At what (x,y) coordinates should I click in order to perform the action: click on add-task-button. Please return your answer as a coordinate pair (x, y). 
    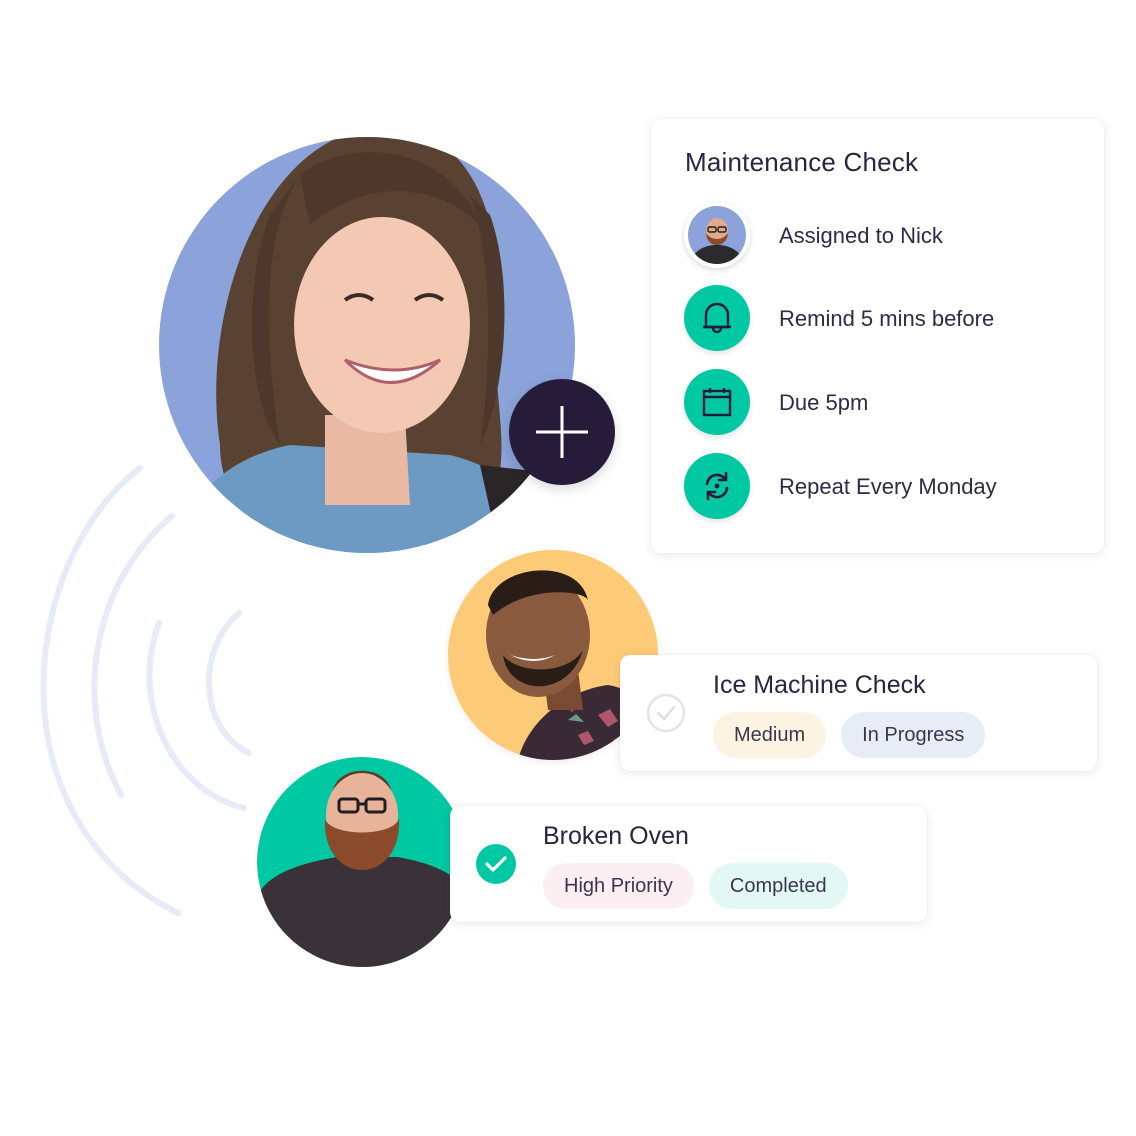
    Looking at the image, I should click on (562, 432).